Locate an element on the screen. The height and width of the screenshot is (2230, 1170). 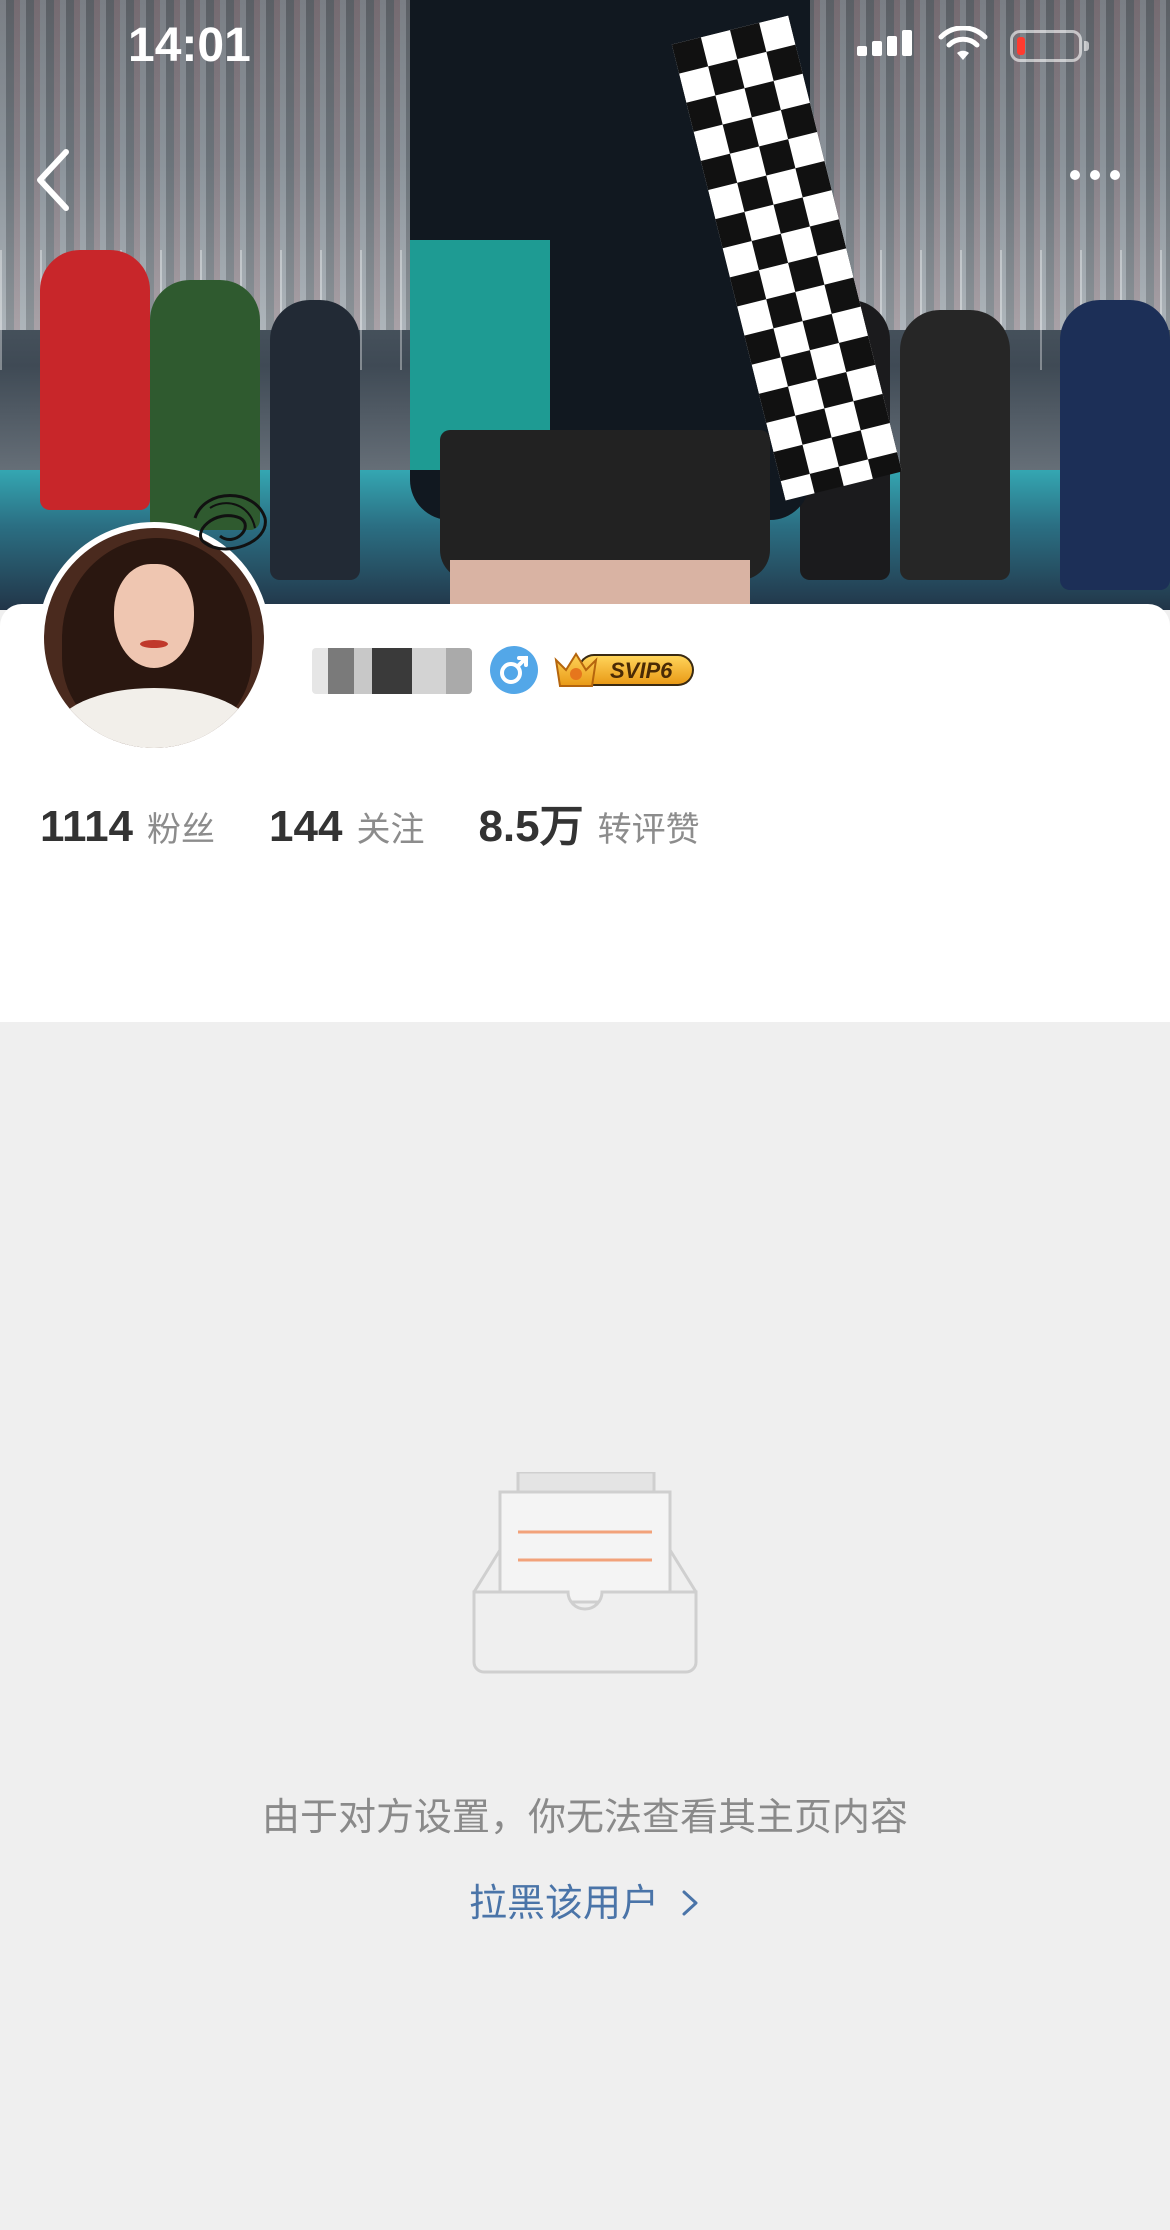
stat-label: 关注 is located at coordinates (390, 830).